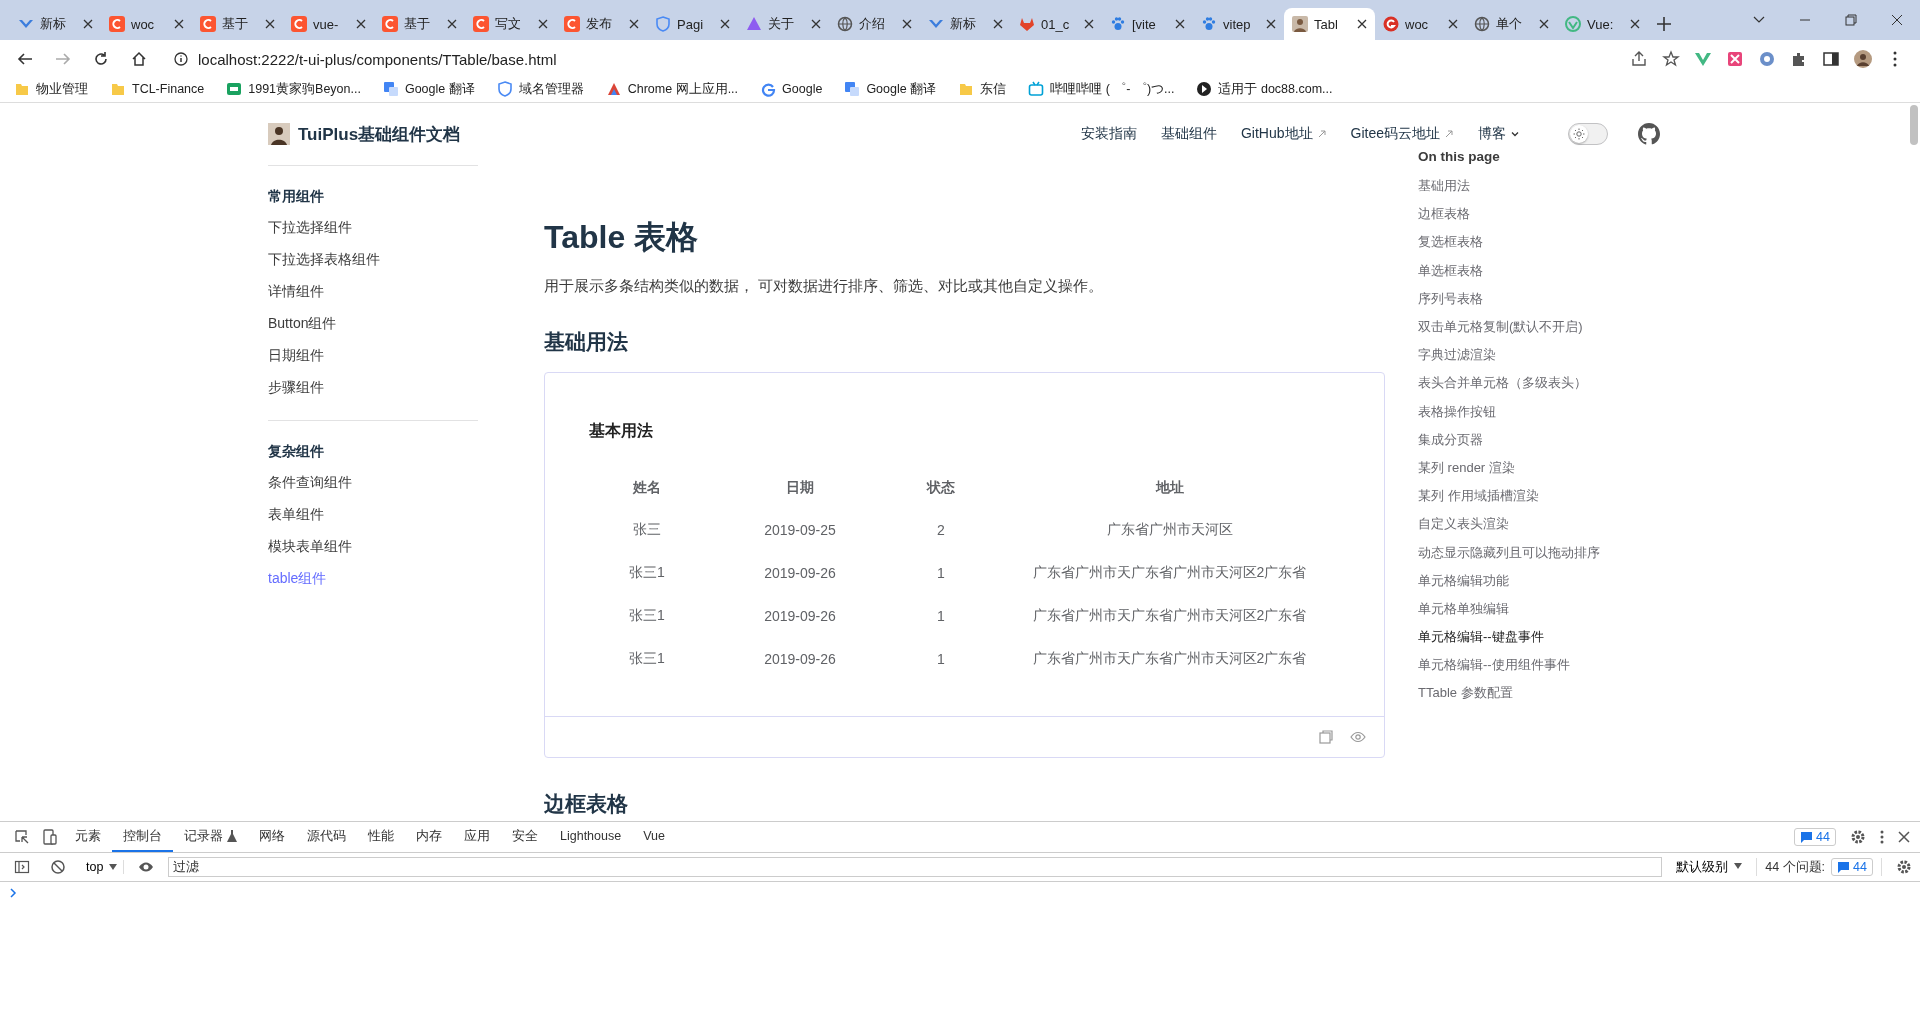 This screenshot has width=1920, height=1036. Describe the element at coordinates (328, 24) in the screenshot. I see `browser-tab: vue-` at that location.